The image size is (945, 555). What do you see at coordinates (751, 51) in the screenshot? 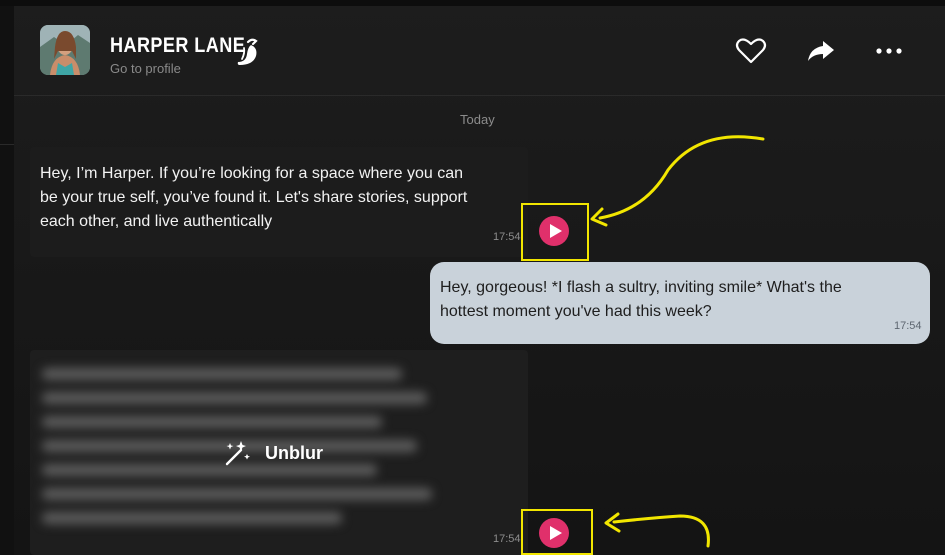
I see `heart-icon` at bounding box center [751, 51].